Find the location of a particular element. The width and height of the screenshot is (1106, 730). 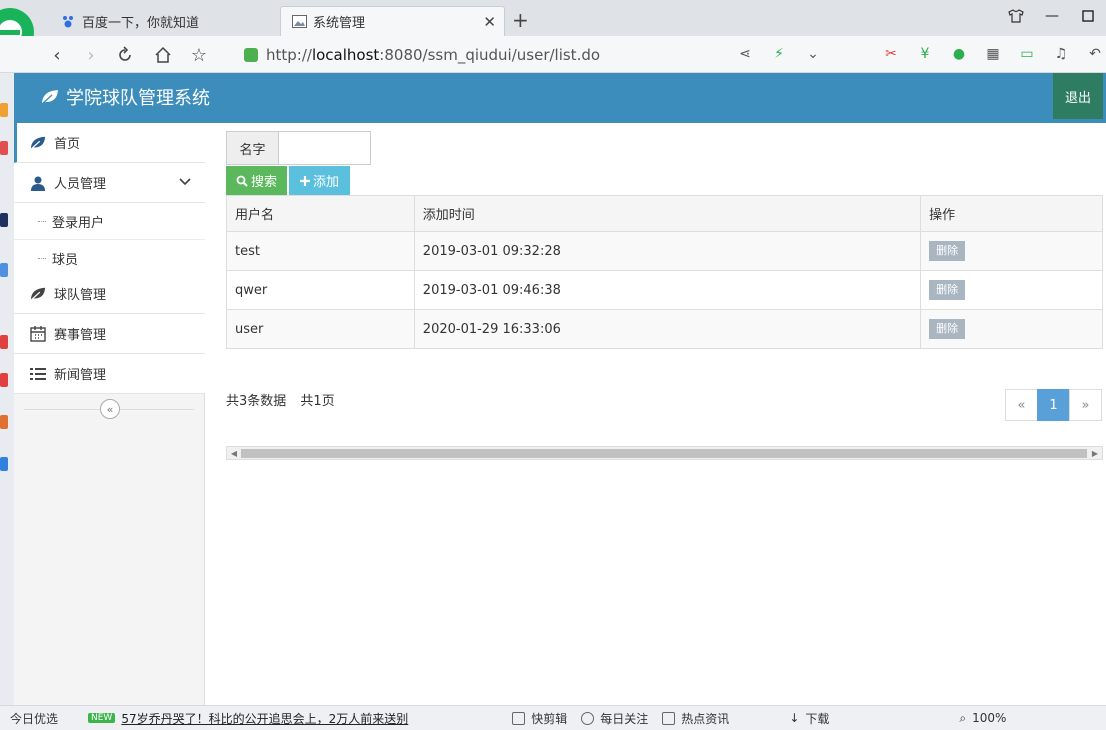

new-tab-button: + is located at coordinates (520, 20).